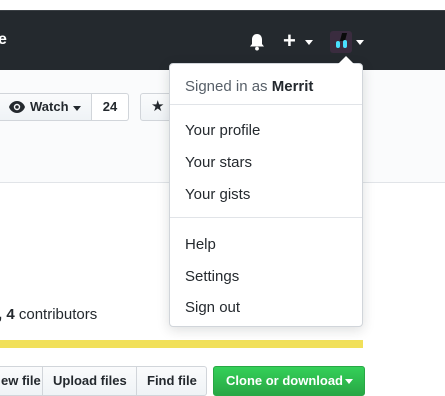 This screenshot has width=445, height=396. What do you see at coordinates (257, 42) in the screenshot?
I see `bell-icon` at bounding box center [257, 42].